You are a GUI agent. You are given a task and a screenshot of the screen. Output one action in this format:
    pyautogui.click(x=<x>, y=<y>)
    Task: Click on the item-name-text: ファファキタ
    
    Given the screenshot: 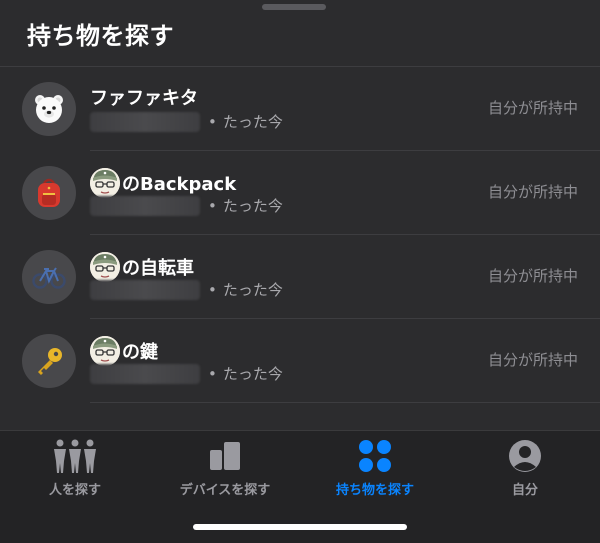 What is the action you would take?
    pyautogui.click(x=144, y=98)
    